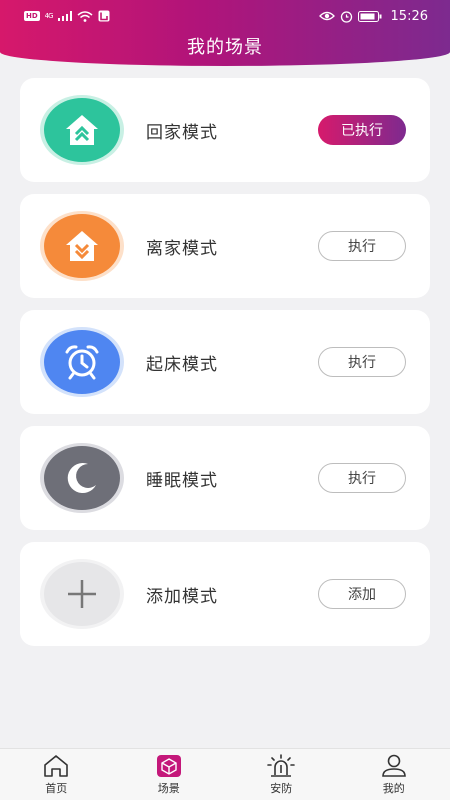  Describe the element at coordinates (362, 594) in the screenshot. I see `add-button: 添加` at that location.